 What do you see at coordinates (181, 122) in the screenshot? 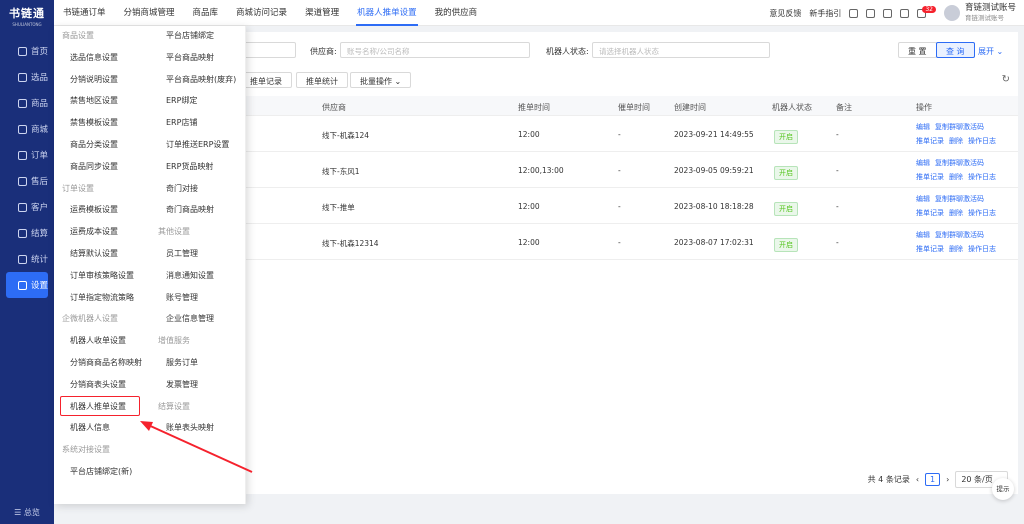
I see `menu-item: ERP店铺` at bounding box center [181, 122].